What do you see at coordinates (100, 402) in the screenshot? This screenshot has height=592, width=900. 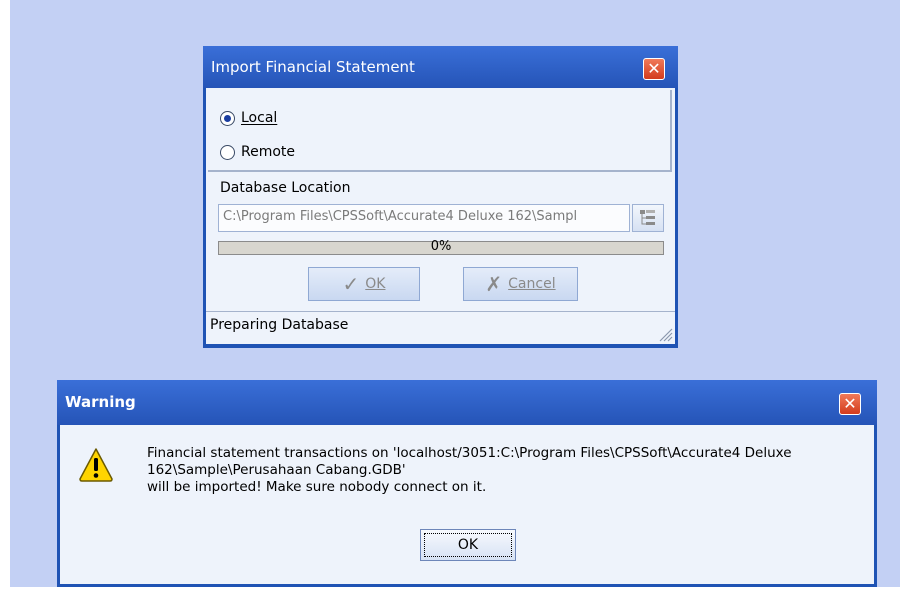 I see `warning-dialog-title: Warning` at bounding box center [100, 402].